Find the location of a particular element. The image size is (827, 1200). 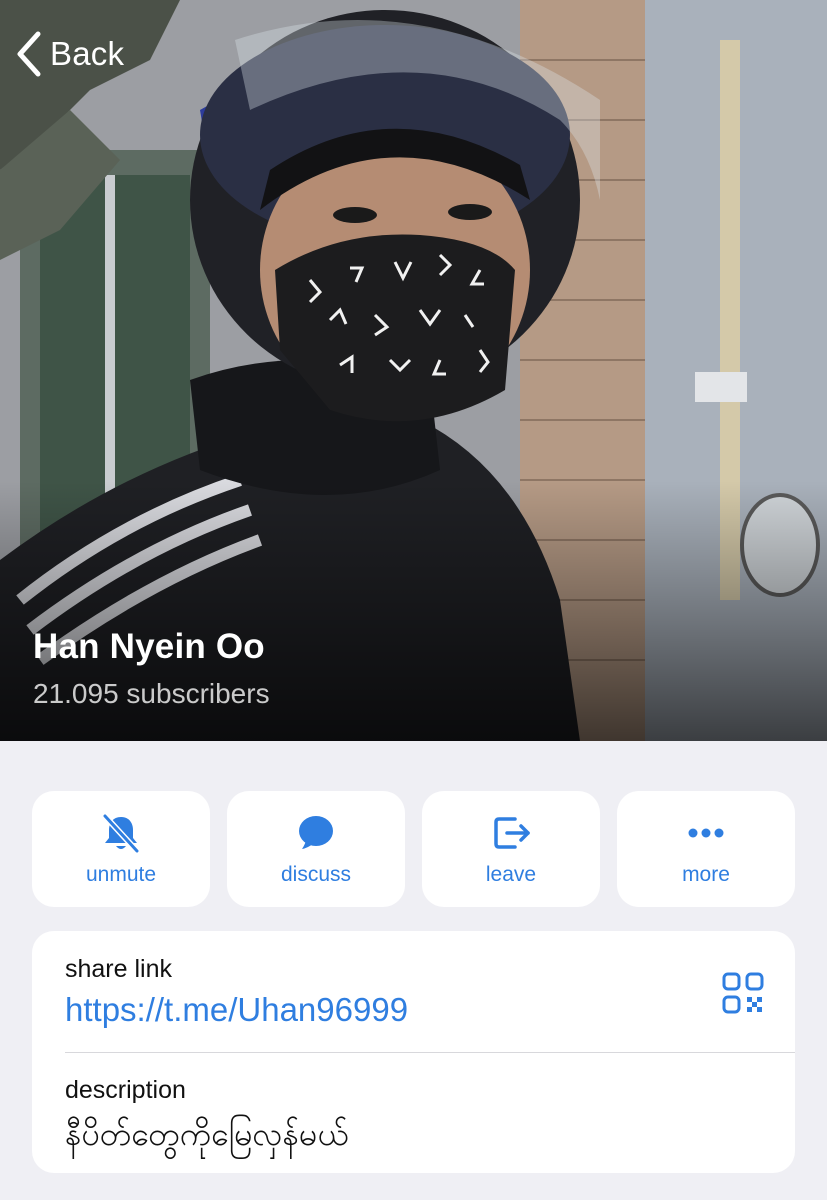

leave-button: leave is located at coordinates (511, 849).